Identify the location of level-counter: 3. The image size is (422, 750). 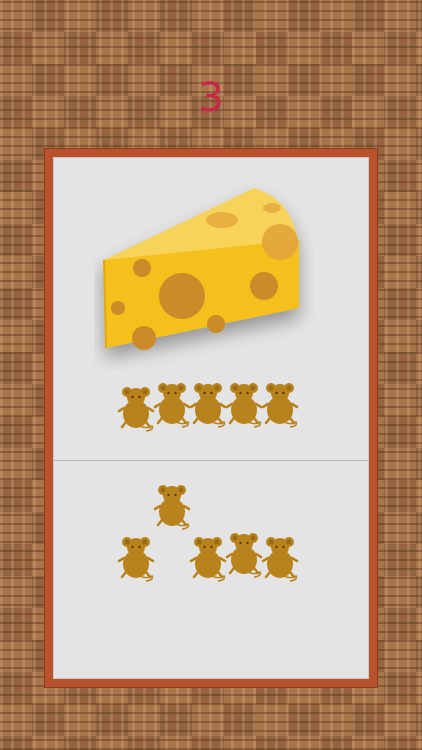
(211, 98).